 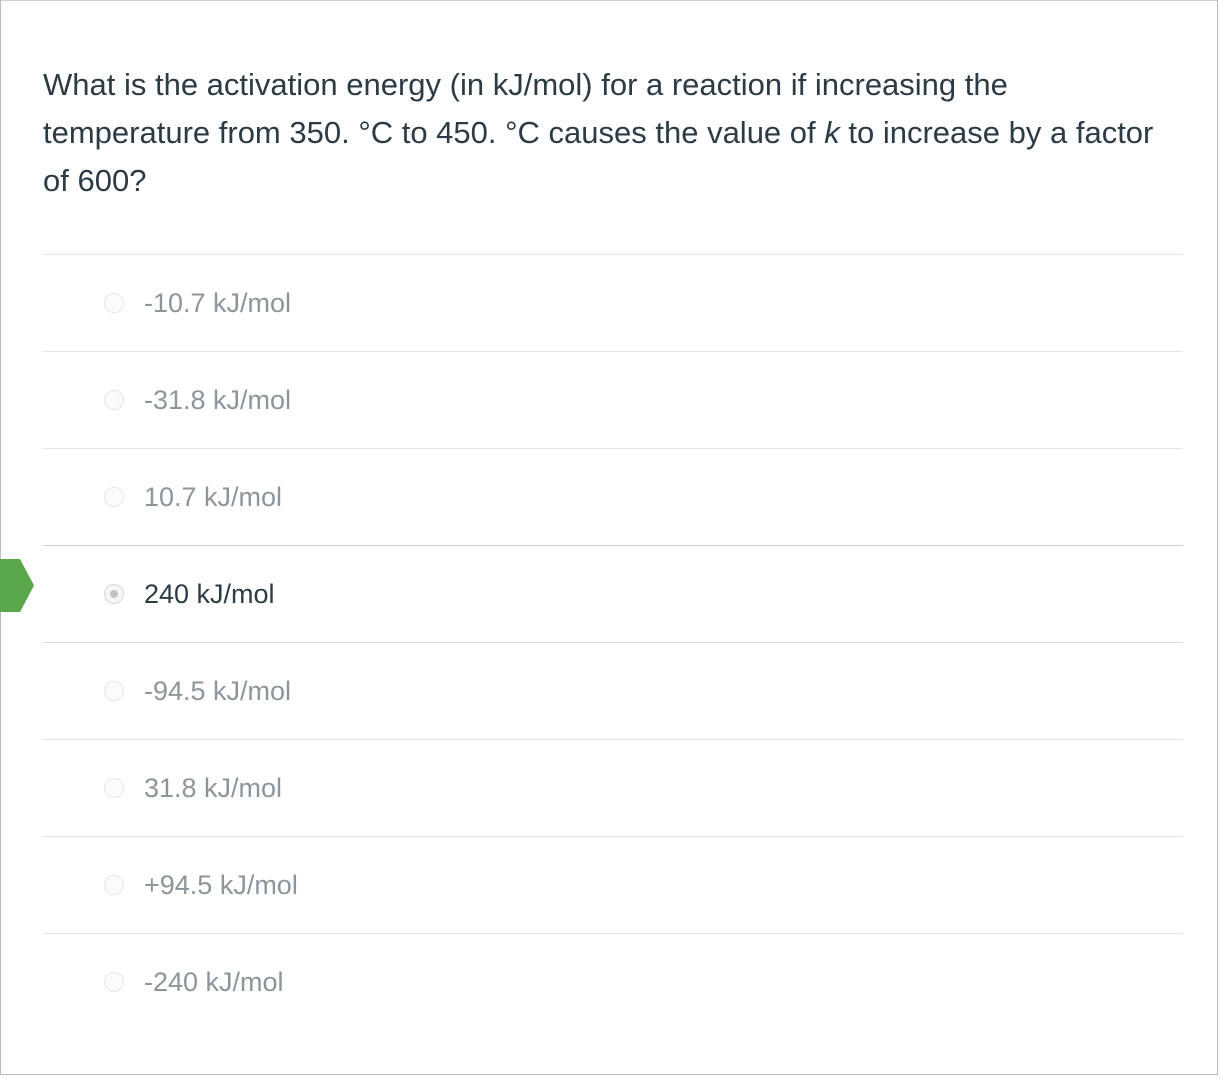 What do you see at coordinates (613, 496) in the screenshot?
I see `answer-option-3: 10.7 kJ/mol` at bounding box center [613, 496].